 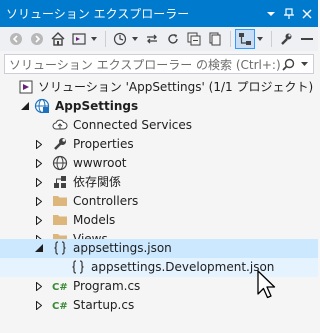 I want to click on title-bar: ソリューション エクスプローラー, so click(x=159, y=13).